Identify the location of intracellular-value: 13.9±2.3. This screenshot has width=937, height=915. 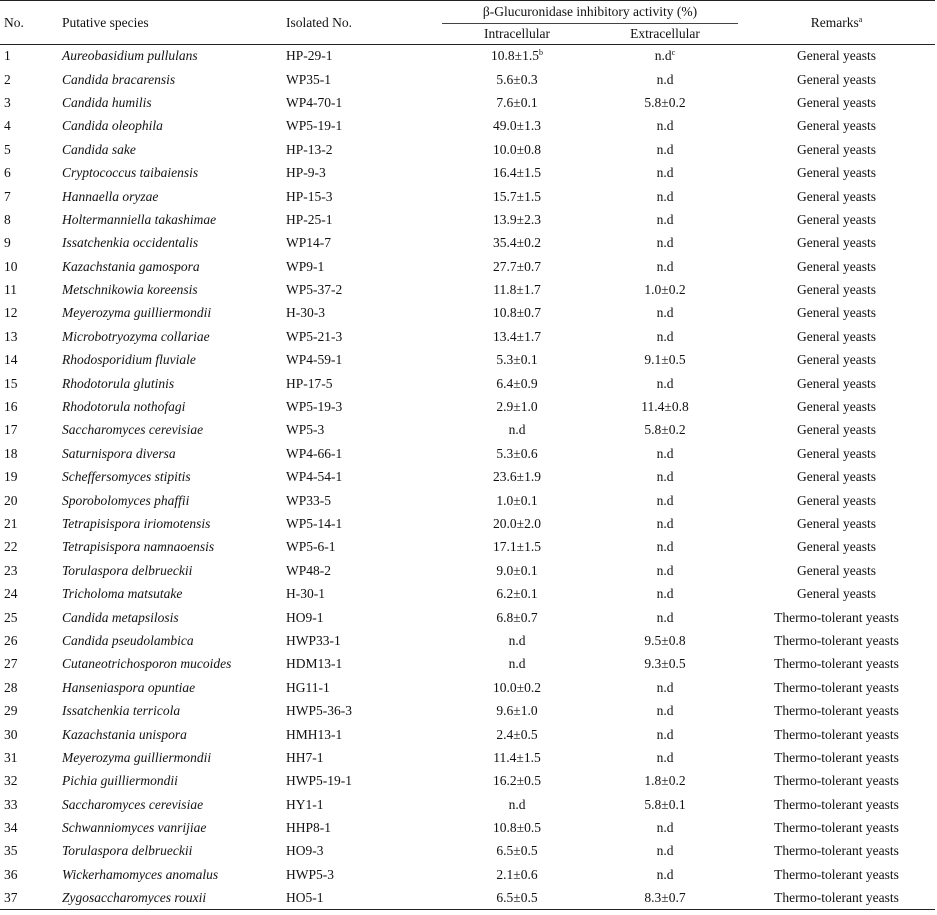
(517, 219).